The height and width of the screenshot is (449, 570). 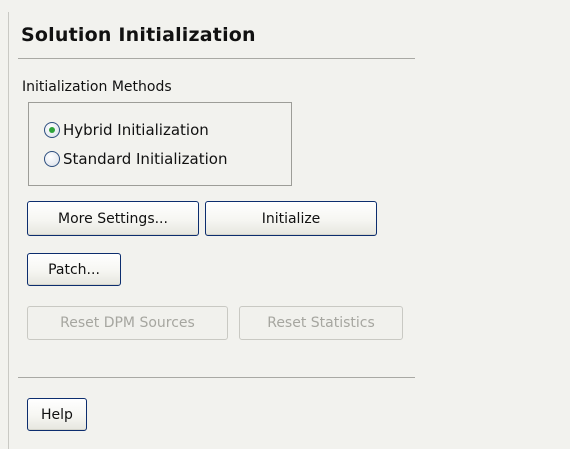 I want to click on reset-dpm-sources-button: Reset DPM Sources, so click(x=127, y=323).